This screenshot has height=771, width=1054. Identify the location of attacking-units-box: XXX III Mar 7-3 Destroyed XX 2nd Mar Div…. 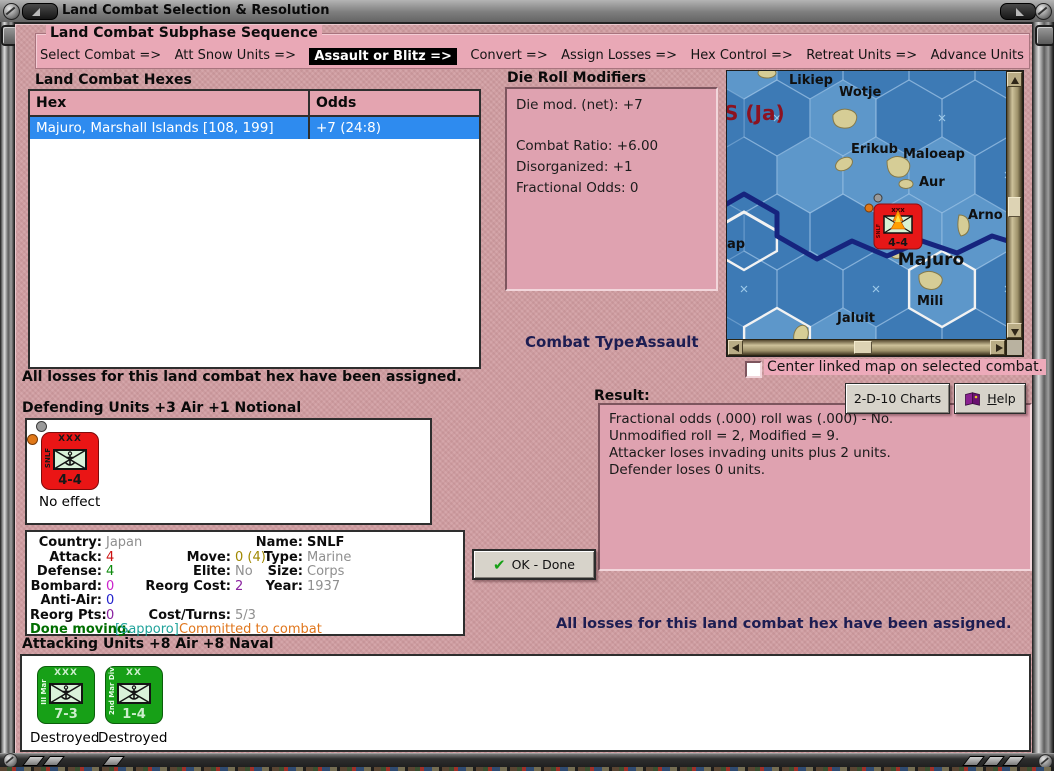
(525, 703).